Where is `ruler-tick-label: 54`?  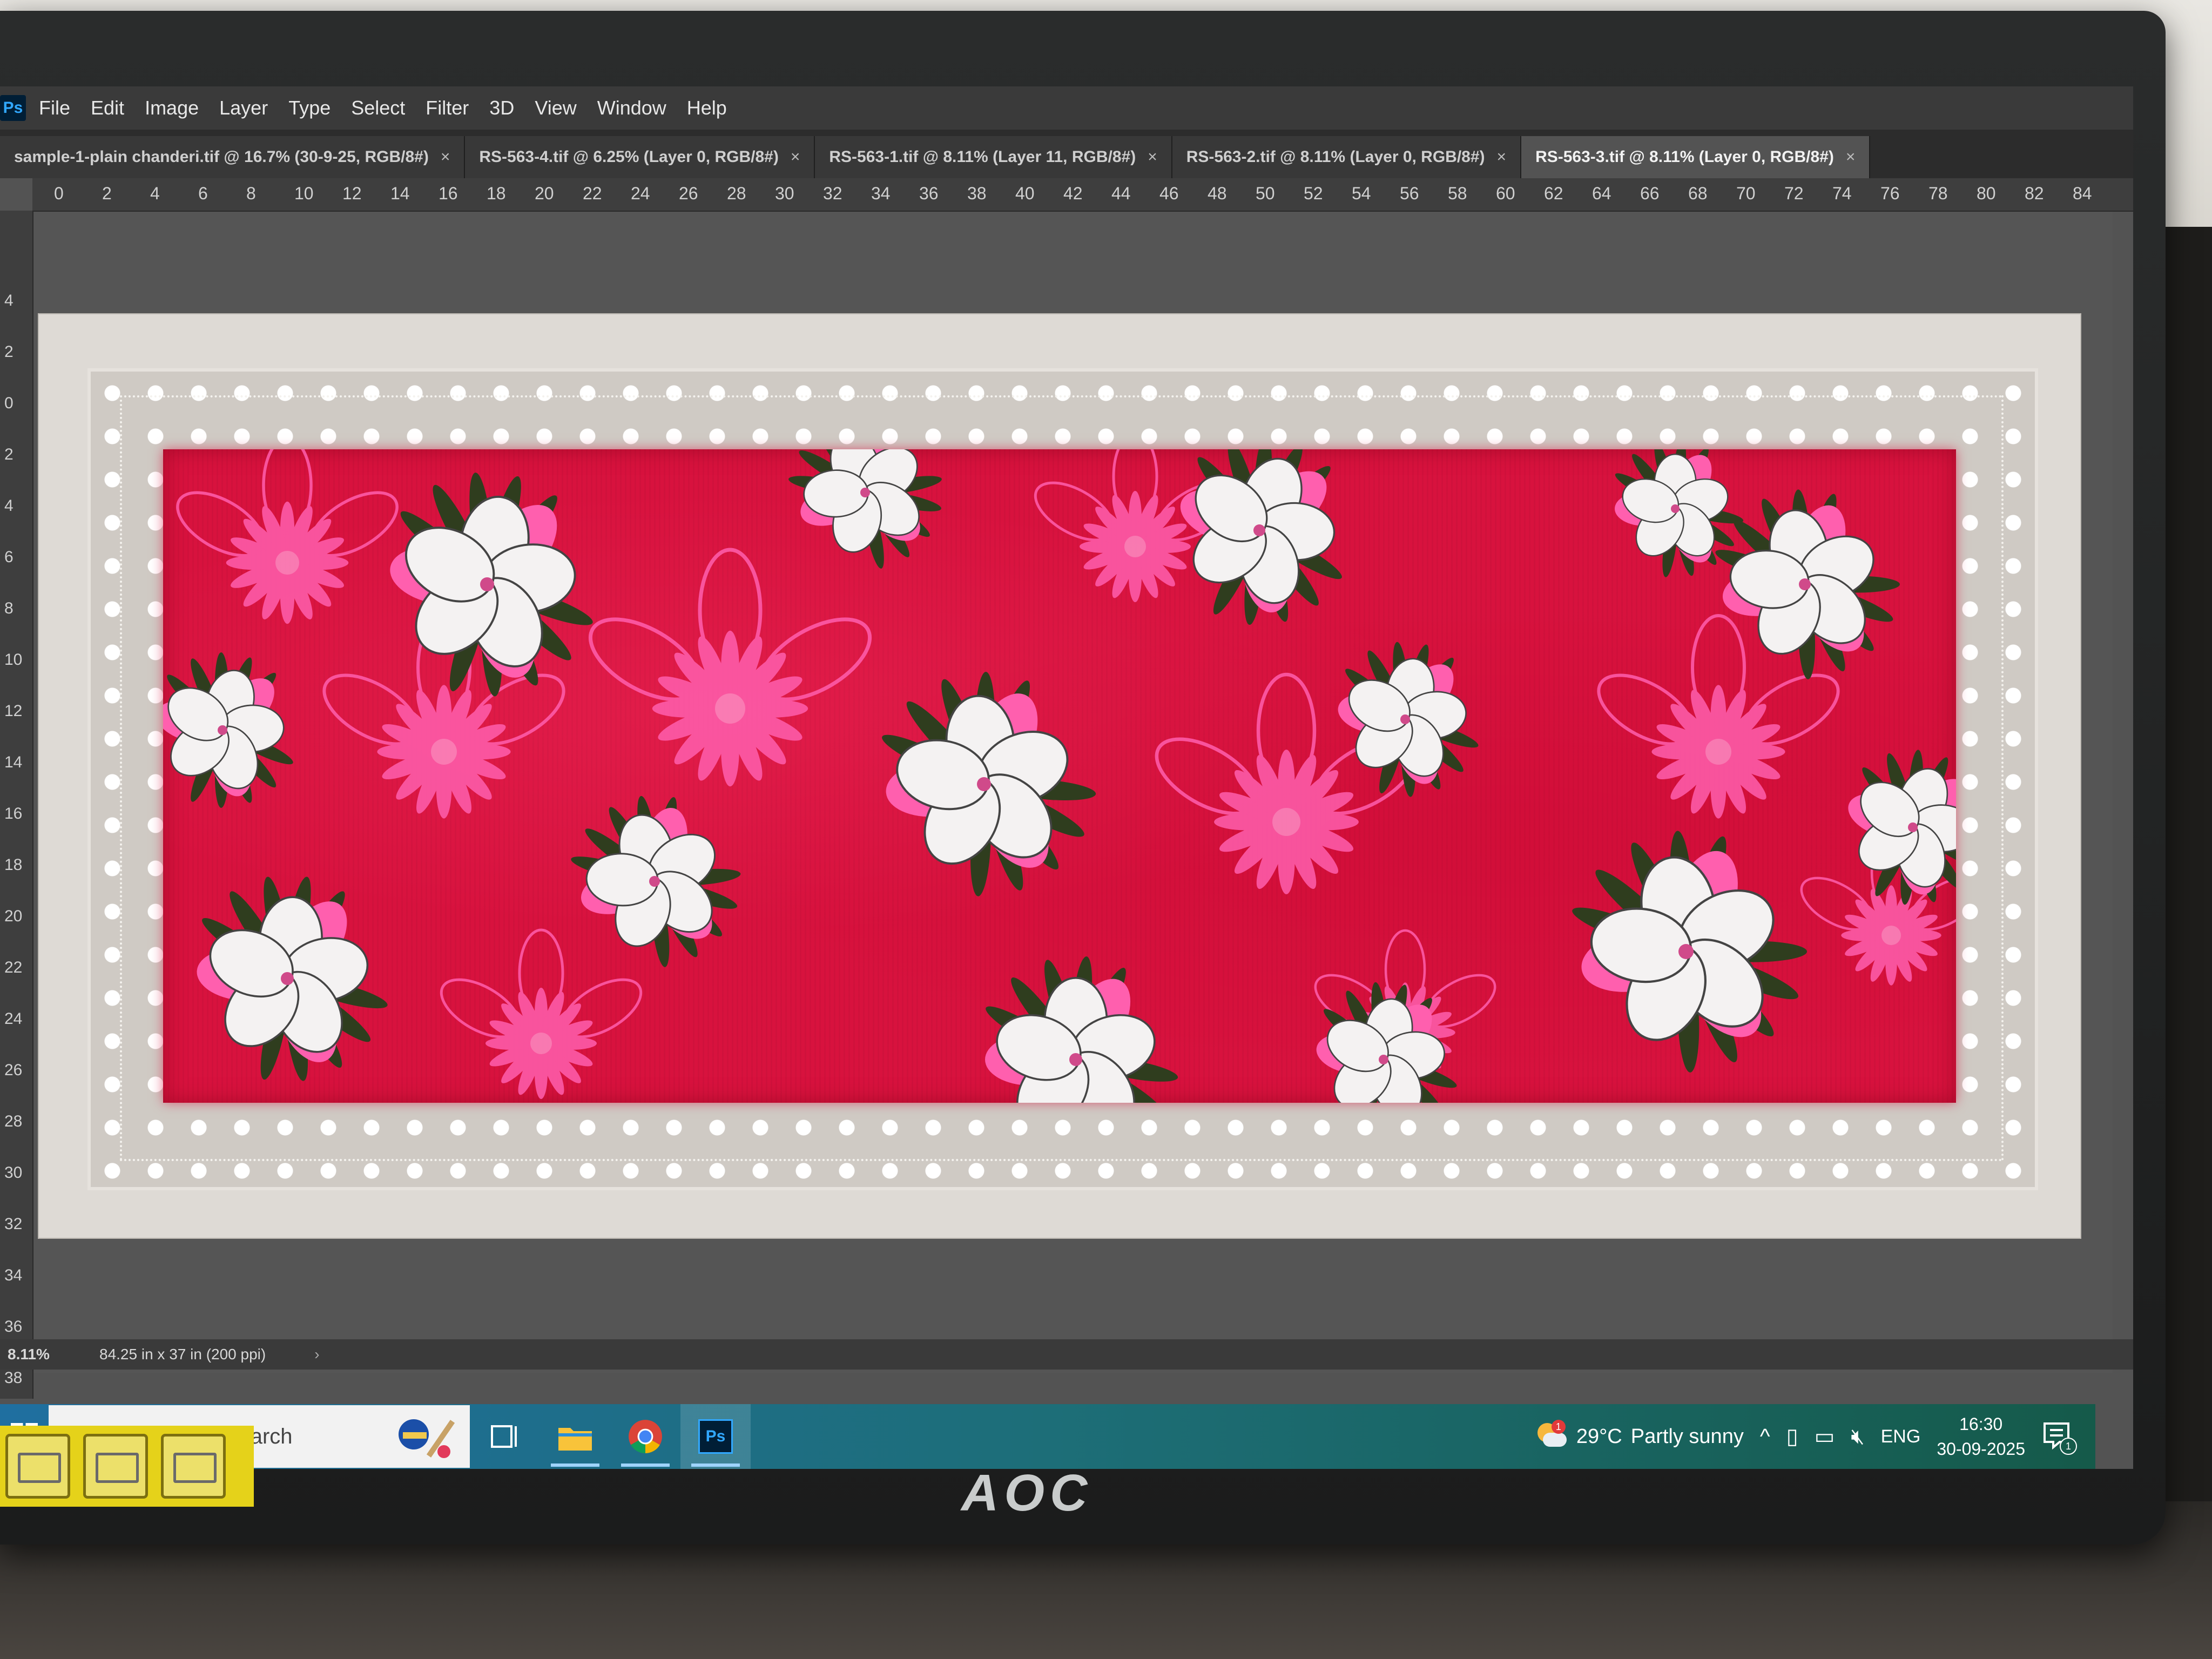 ruler-tick-label: 54 is located at coordinates (1361, 193).